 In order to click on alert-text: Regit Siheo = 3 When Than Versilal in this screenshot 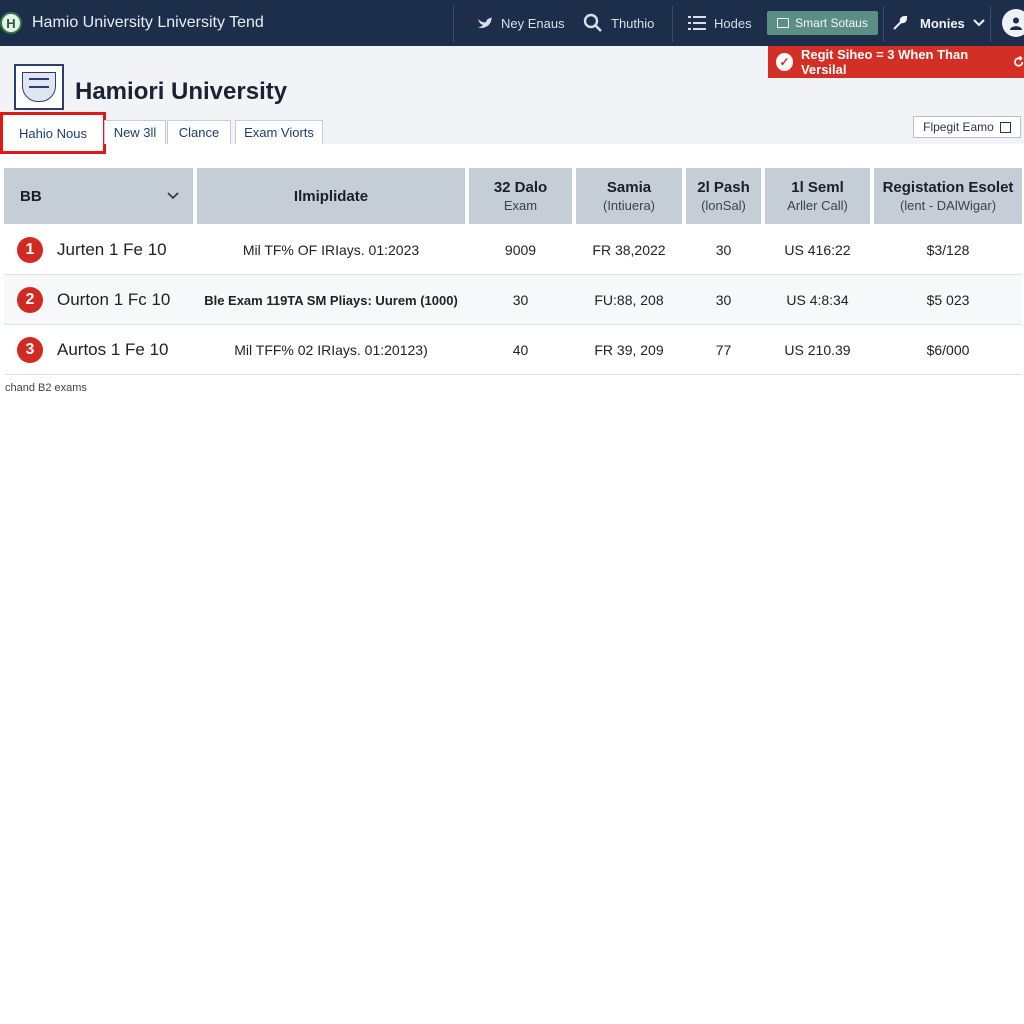, I will do `click(884, 62)`.